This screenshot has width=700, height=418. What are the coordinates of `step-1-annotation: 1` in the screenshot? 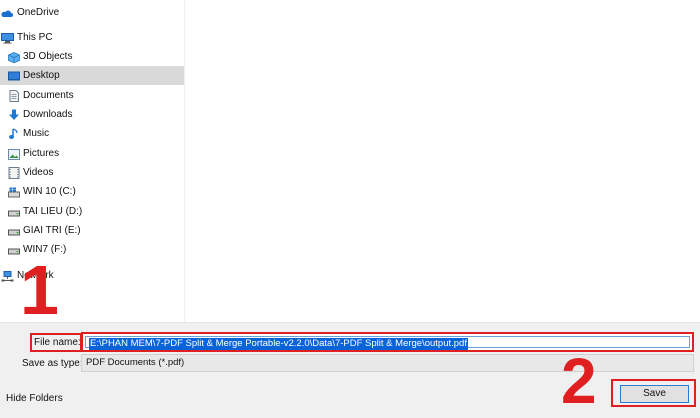 It's located at (39, 290).